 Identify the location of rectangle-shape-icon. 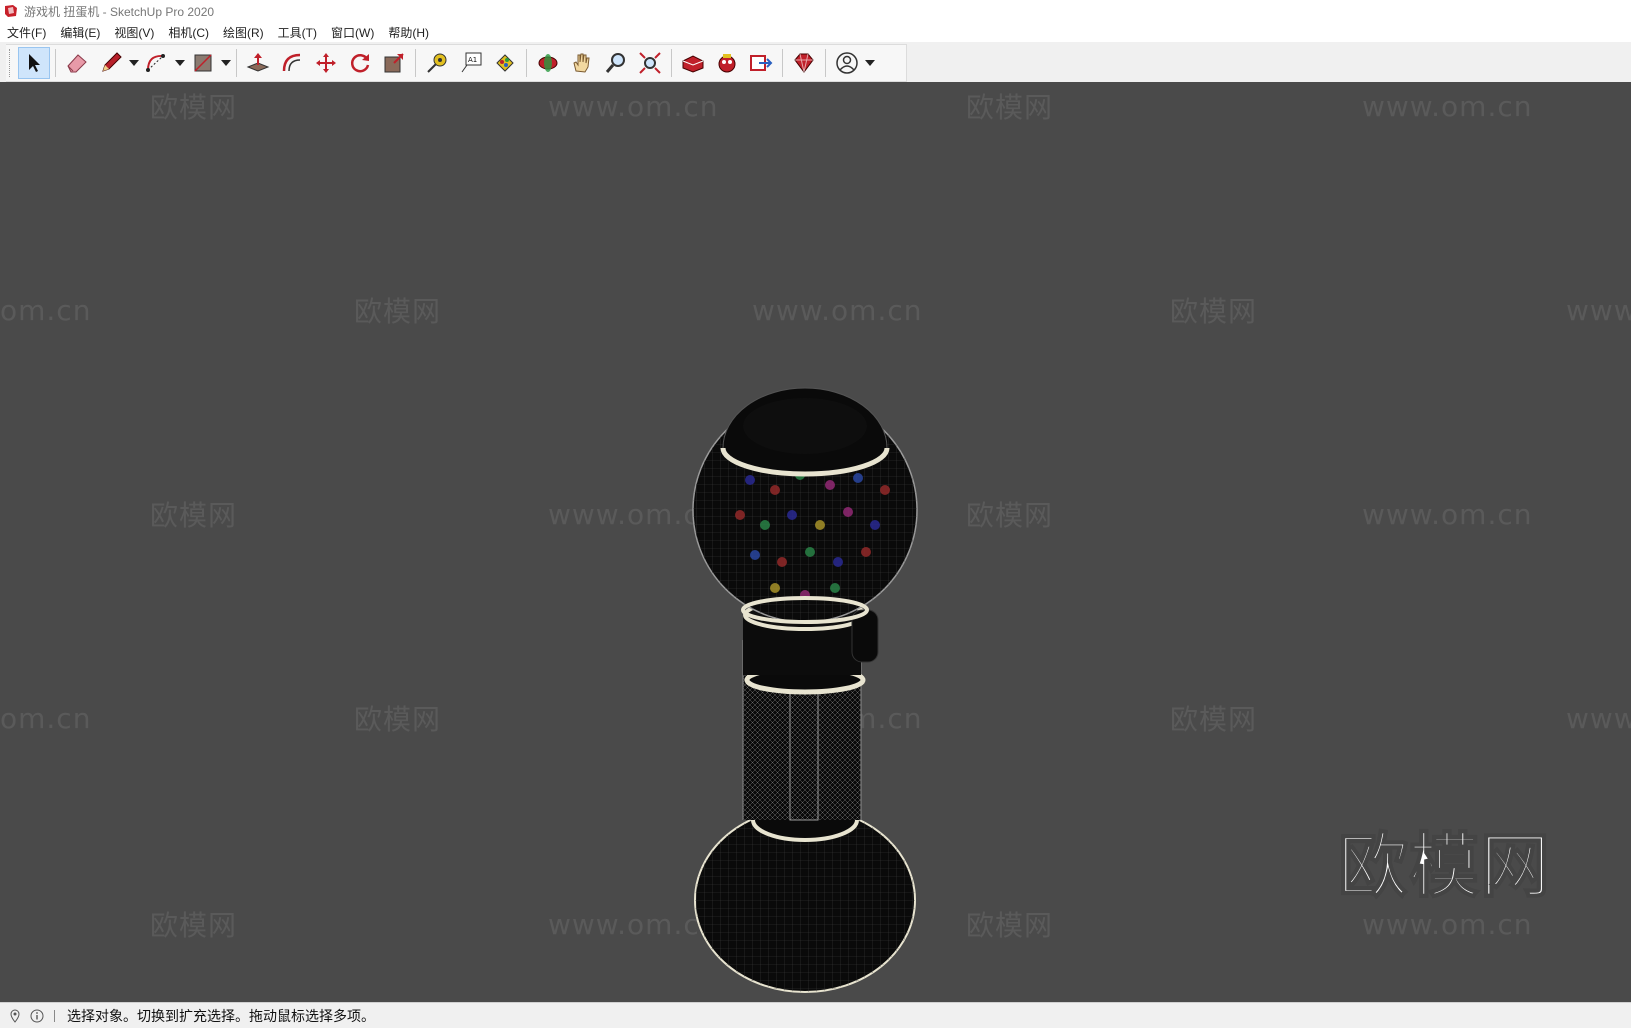
(203, 63).